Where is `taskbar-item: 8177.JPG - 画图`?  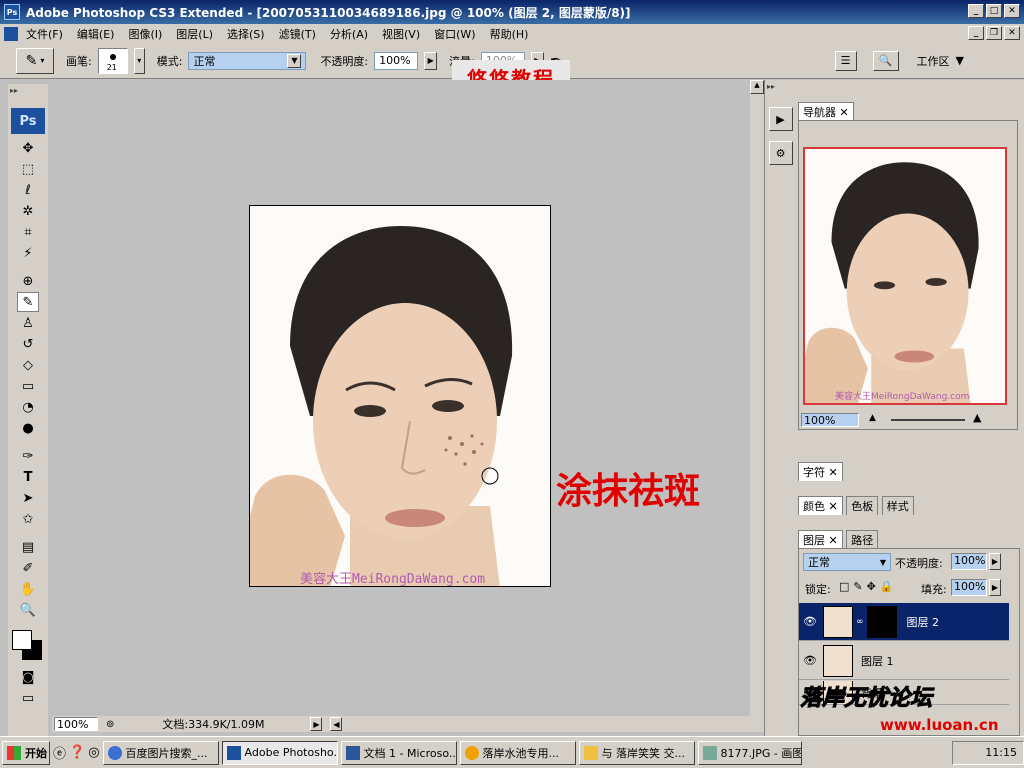 taskbar-item: 8177.JPG - 画图 is located at coordinates (749, 752).